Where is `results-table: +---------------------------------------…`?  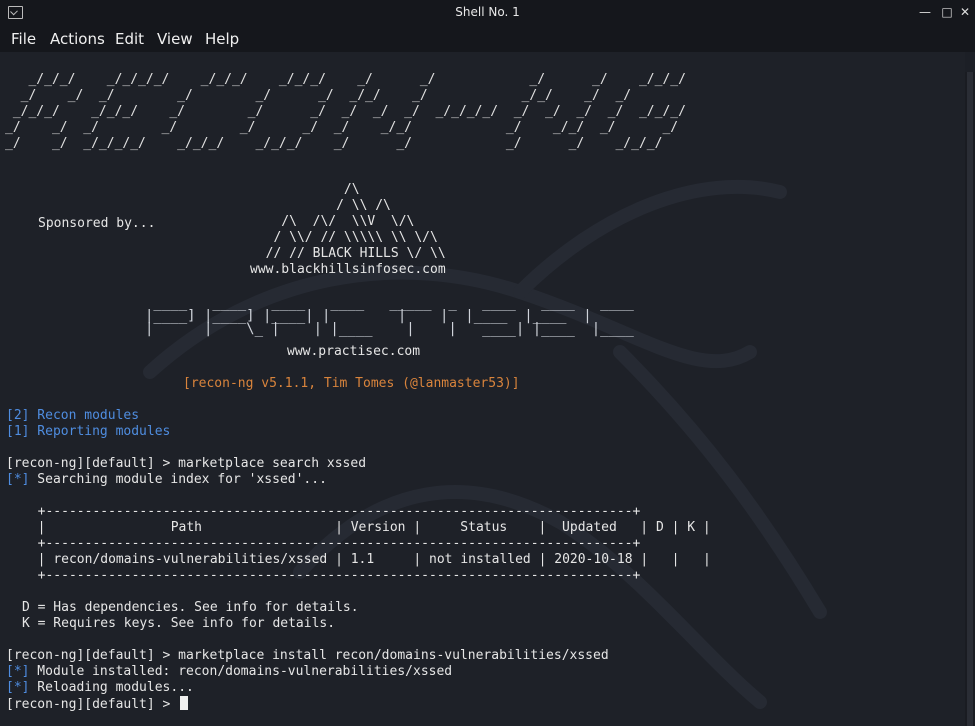 results-table: +---------------------------------------… is located at coordinates (374, 543).